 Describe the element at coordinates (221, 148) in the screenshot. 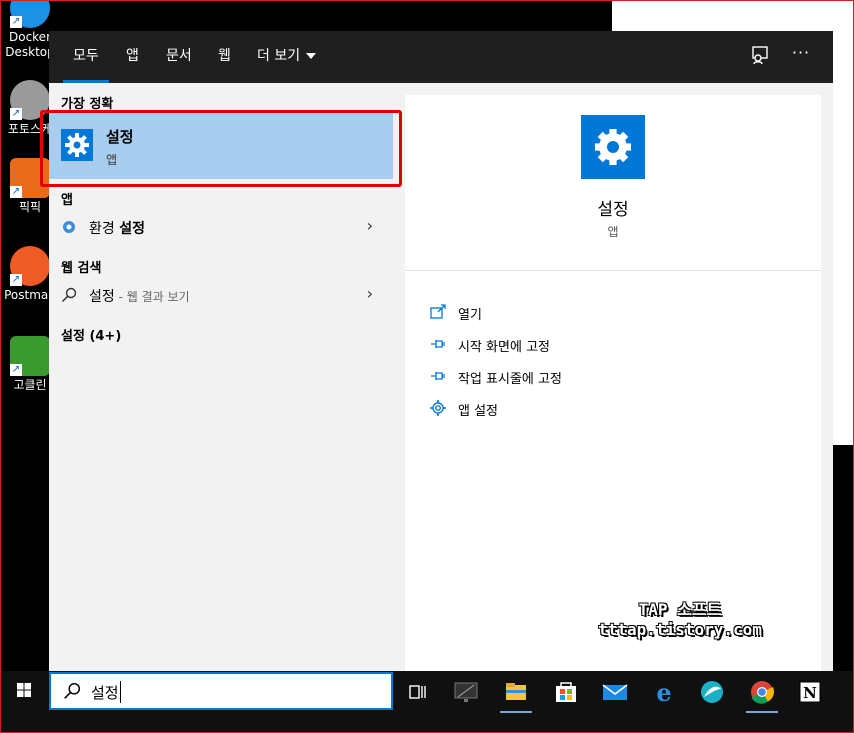

I see `annotation-highlight-box` at that location.